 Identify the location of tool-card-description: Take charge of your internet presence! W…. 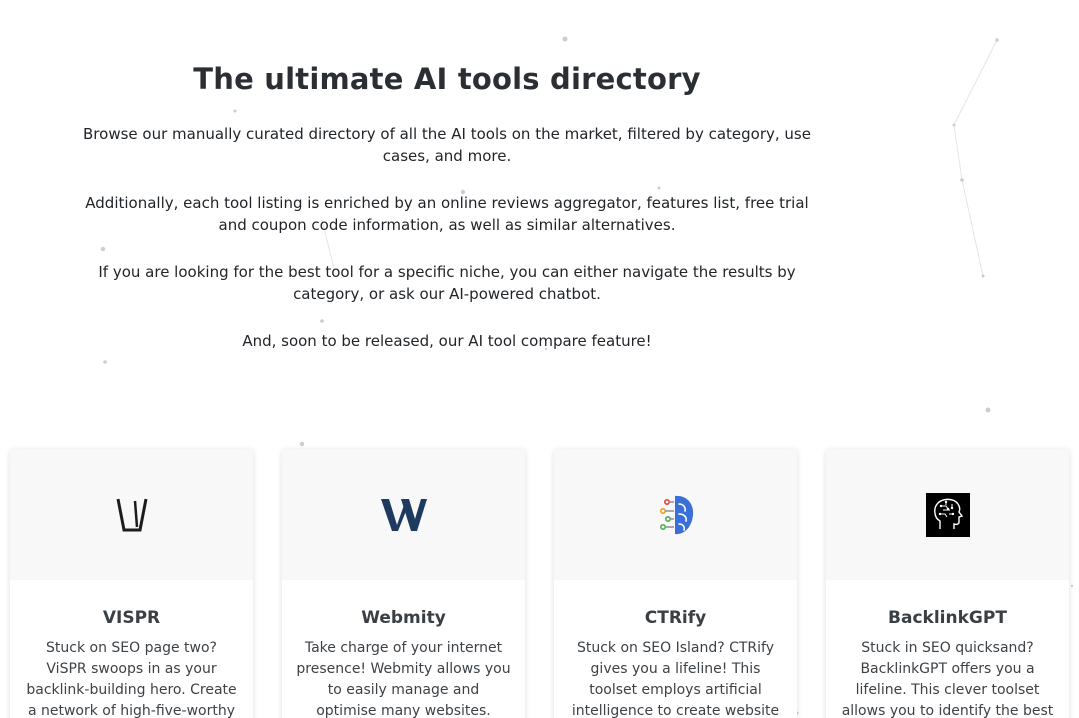
(403, 679).